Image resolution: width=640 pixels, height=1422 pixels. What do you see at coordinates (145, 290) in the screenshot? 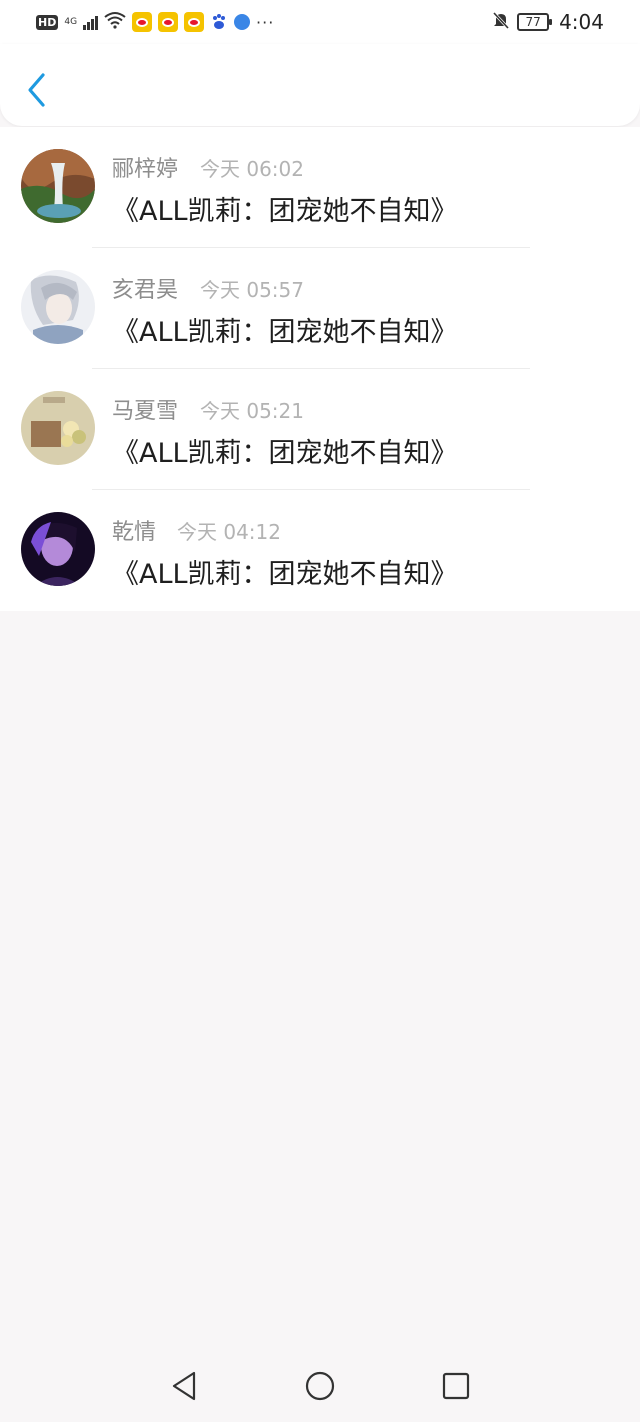
I see `sender-name: 亥君昊` at bounding box center [145, 290].